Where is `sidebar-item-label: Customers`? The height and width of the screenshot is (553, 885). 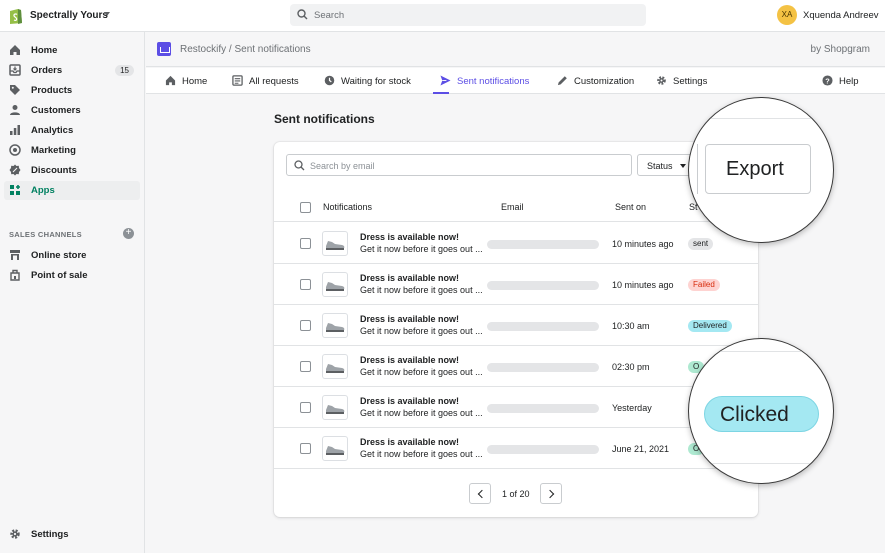
sidebar-item-label: Customers is located at coordinates (56, 110).